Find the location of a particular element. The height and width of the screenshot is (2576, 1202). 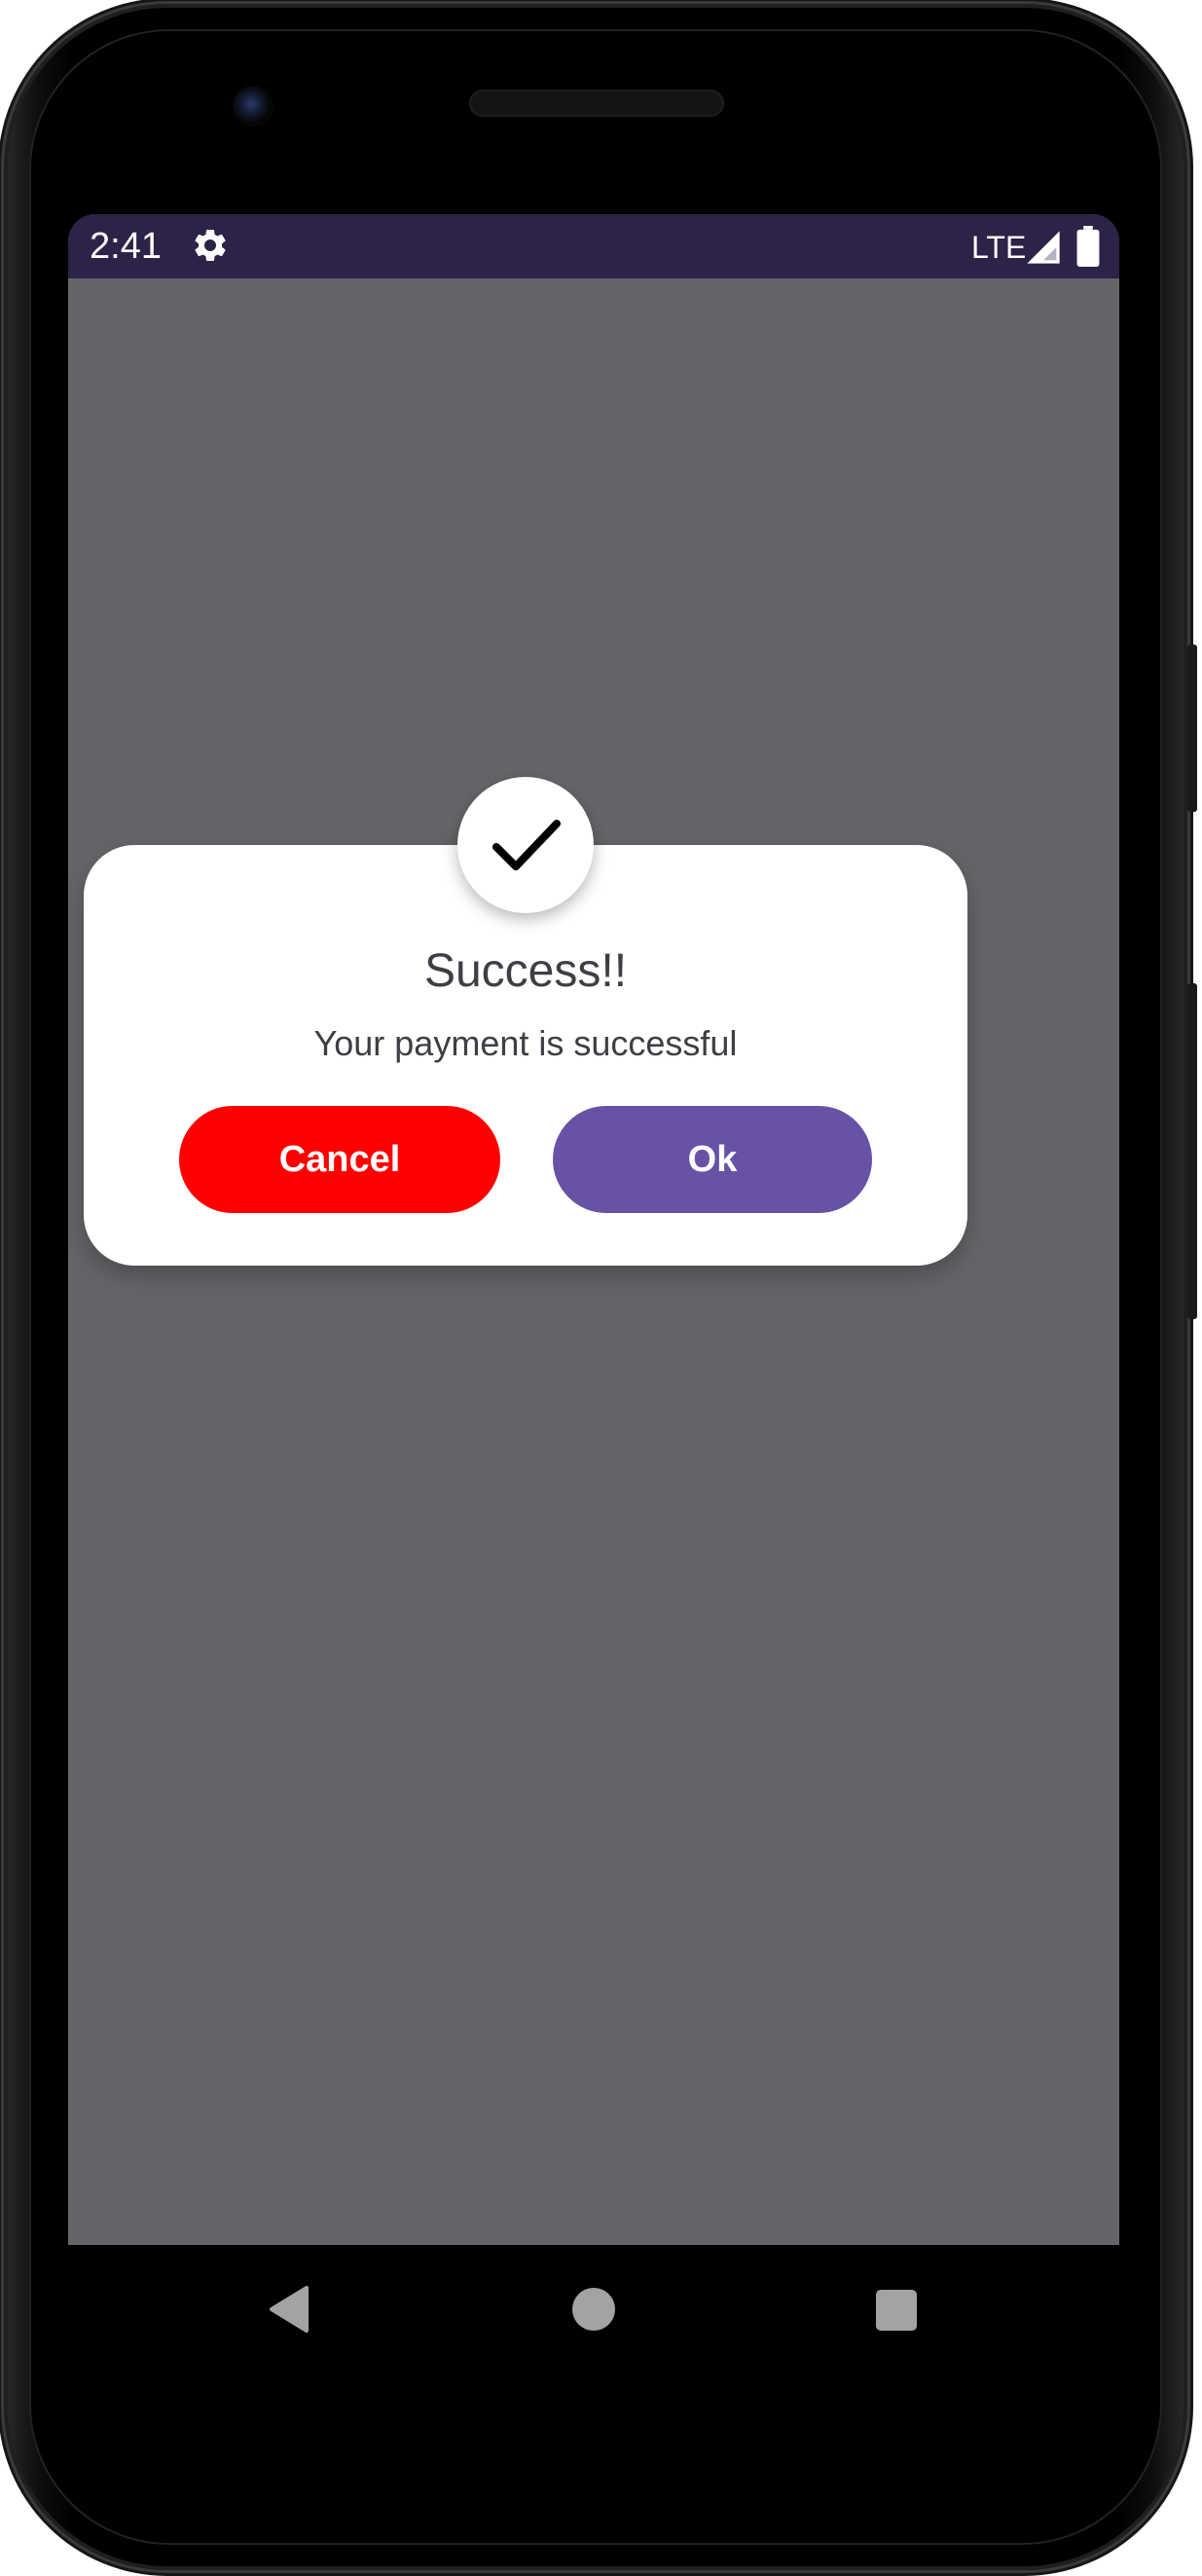

status-bar: 2:41 LTE is located at coordinates (593, 246).